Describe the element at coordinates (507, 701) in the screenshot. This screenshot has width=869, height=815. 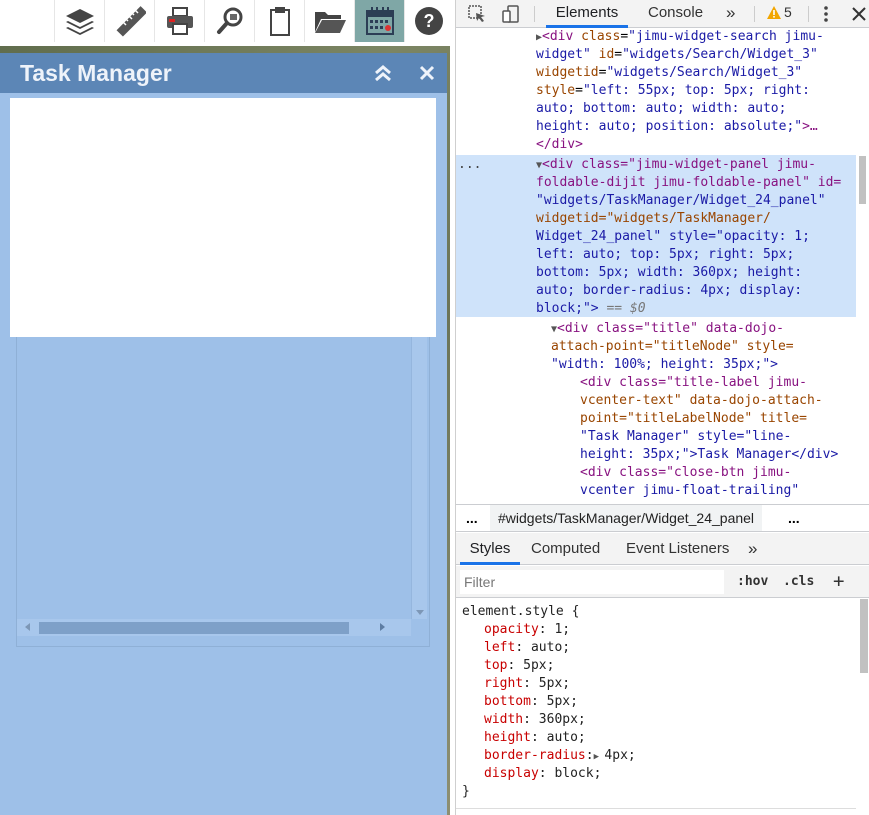
I see `style-property-name: bottom` at that location.